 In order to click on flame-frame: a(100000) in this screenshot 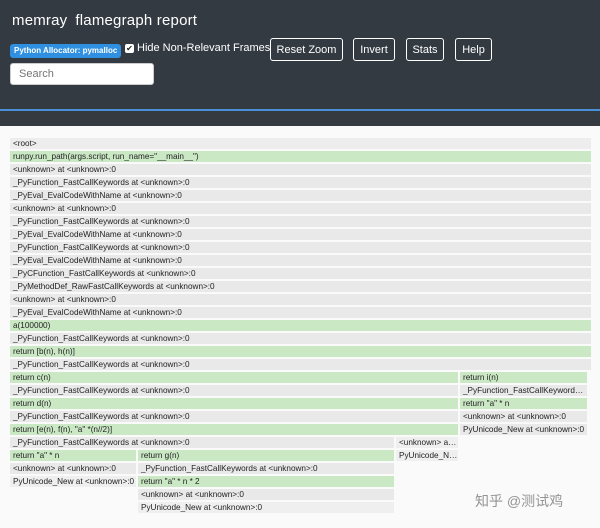, I will do `click(301, 326)`.